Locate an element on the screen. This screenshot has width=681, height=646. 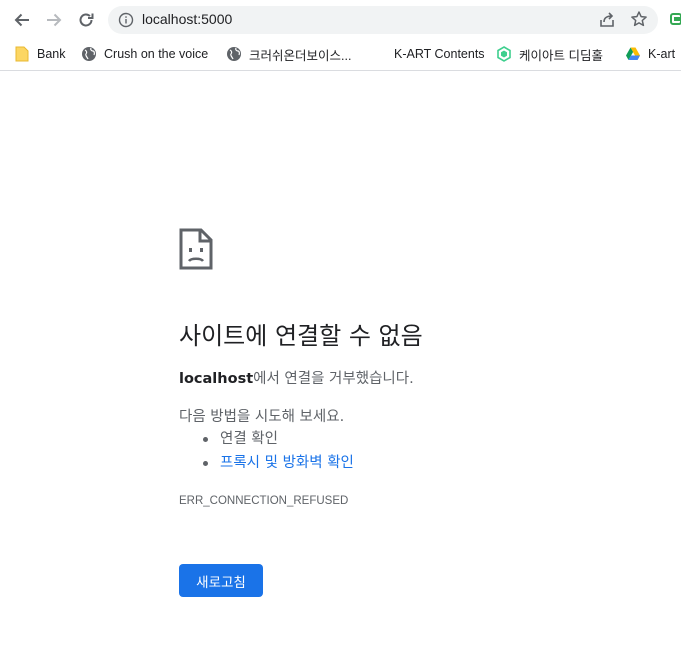
bookmark-label: Bank is located at coordinates (51, 54).